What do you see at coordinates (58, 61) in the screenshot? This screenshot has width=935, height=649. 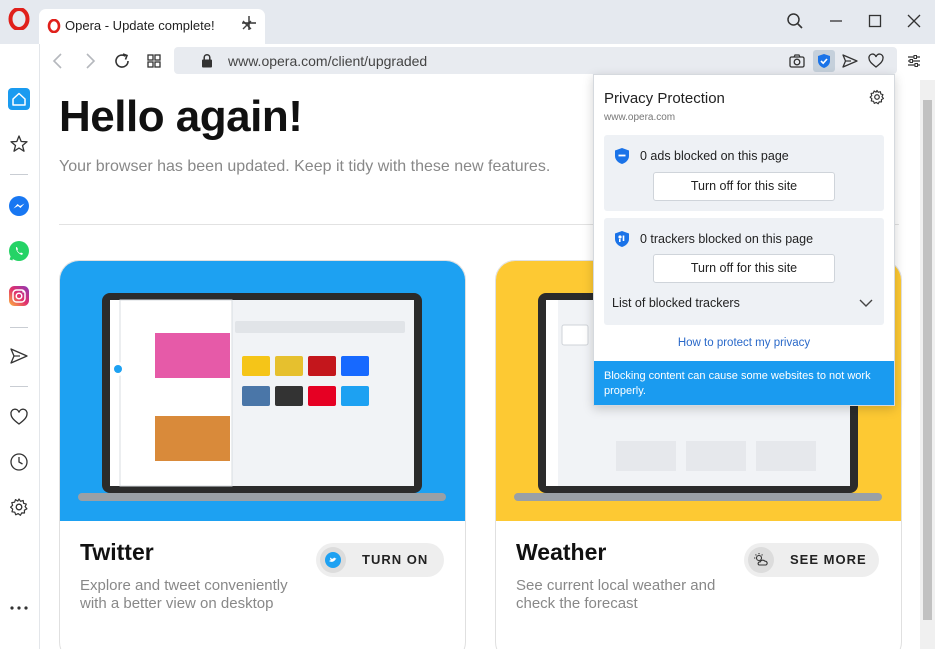 I see `back-icon` at bounding box center [58, 61].